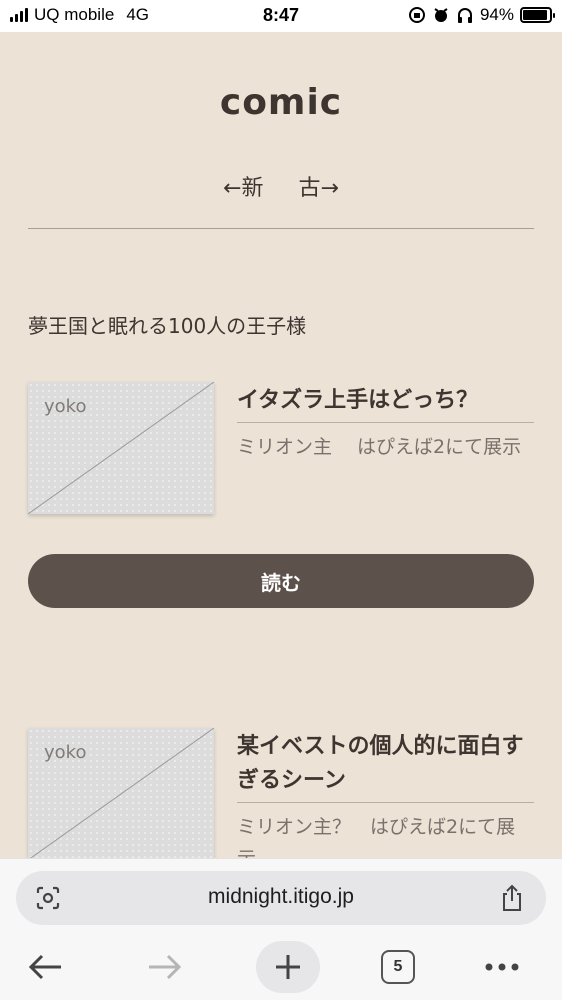  I want to click on forward-button, so click(164, 967).